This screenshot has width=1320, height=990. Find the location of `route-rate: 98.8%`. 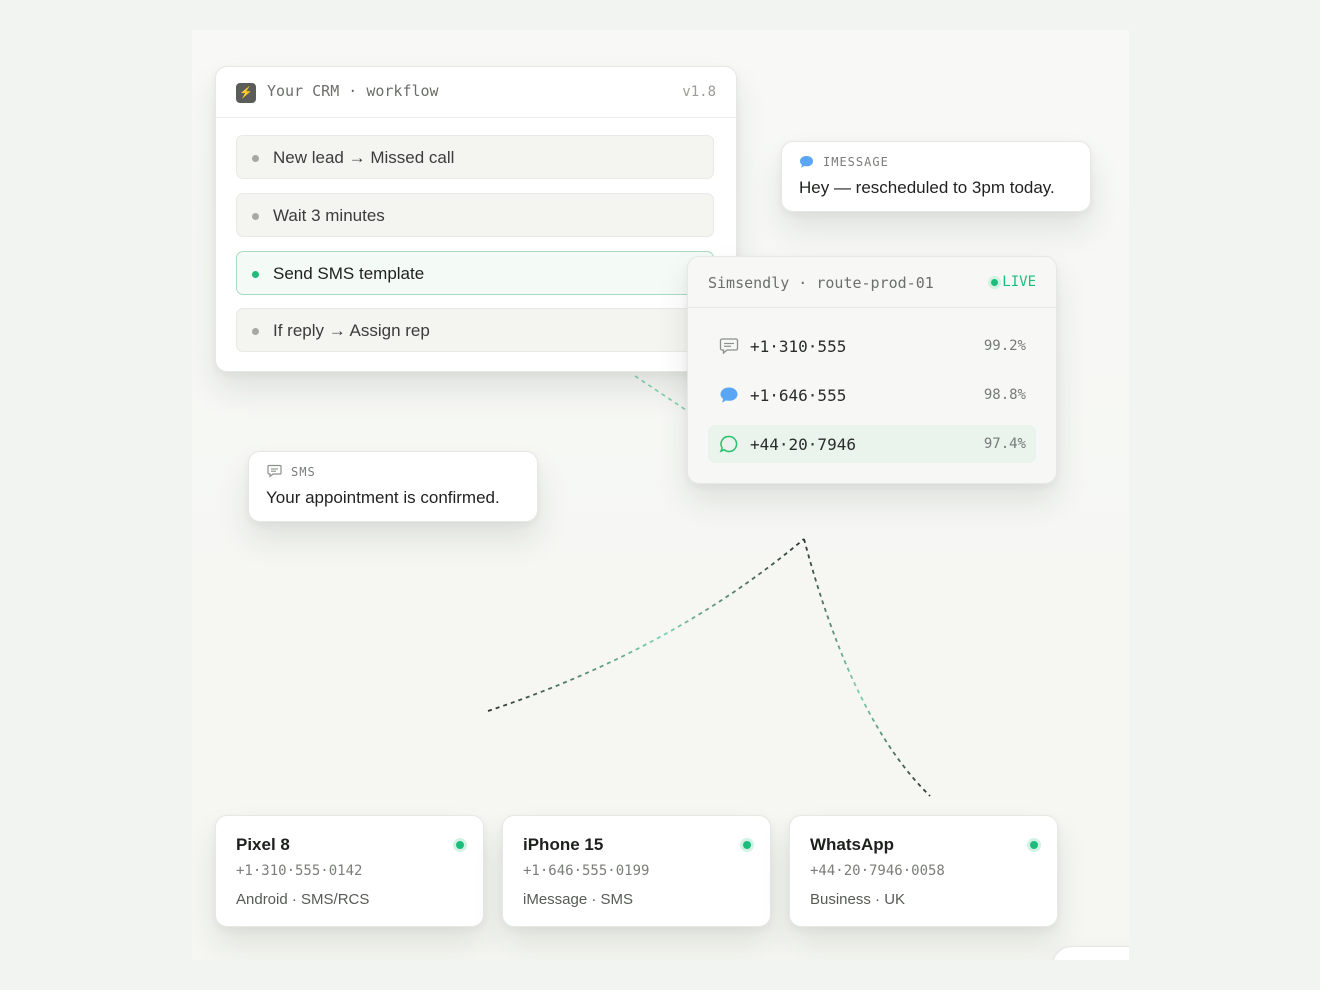

route-rate: 98.8% is located at coordinates (1004, 395).